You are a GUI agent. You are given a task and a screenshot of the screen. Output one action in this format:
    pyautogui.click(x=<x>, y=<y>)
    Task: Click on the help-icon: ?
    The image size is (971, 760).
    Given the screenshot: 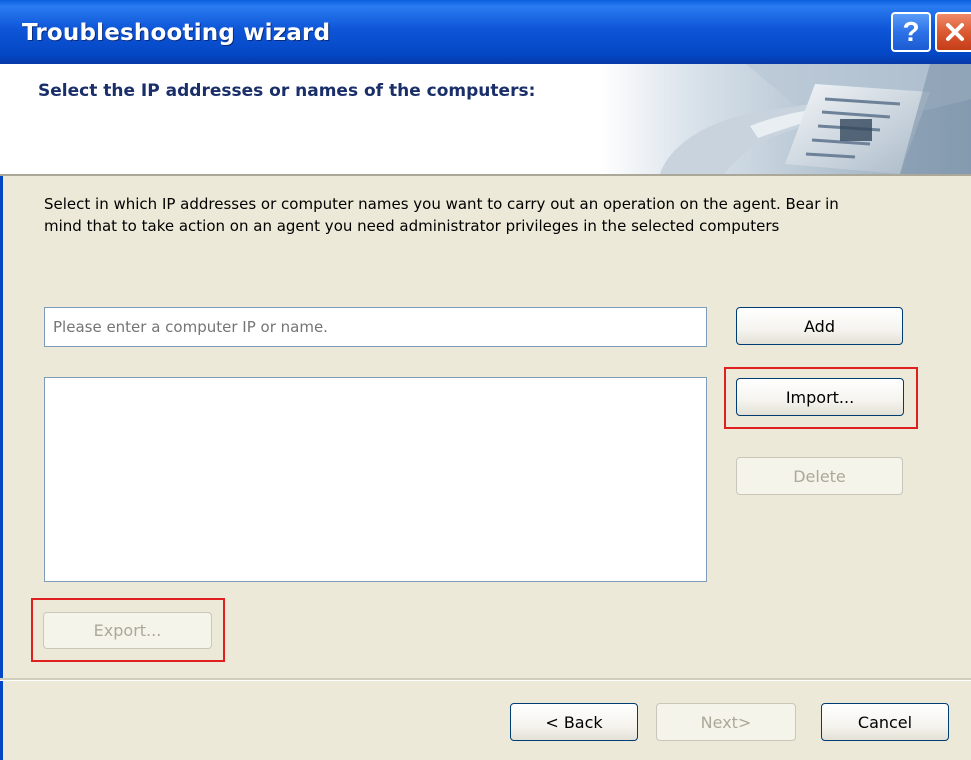 What is the action you would take?
    pyautogui.click(x=911, y=31)
    